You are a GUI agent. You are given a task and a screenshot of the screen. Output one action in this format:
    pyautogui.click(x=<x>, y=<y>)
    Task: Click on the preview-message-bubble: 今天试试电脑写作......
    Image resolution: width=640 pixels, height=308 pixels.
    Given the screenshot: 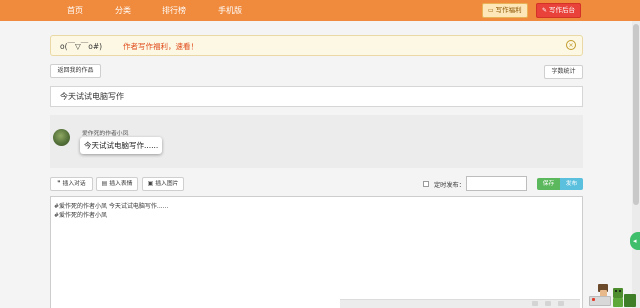 What is the action you would take?
    pyautogui.click(x=121, y=145)
    